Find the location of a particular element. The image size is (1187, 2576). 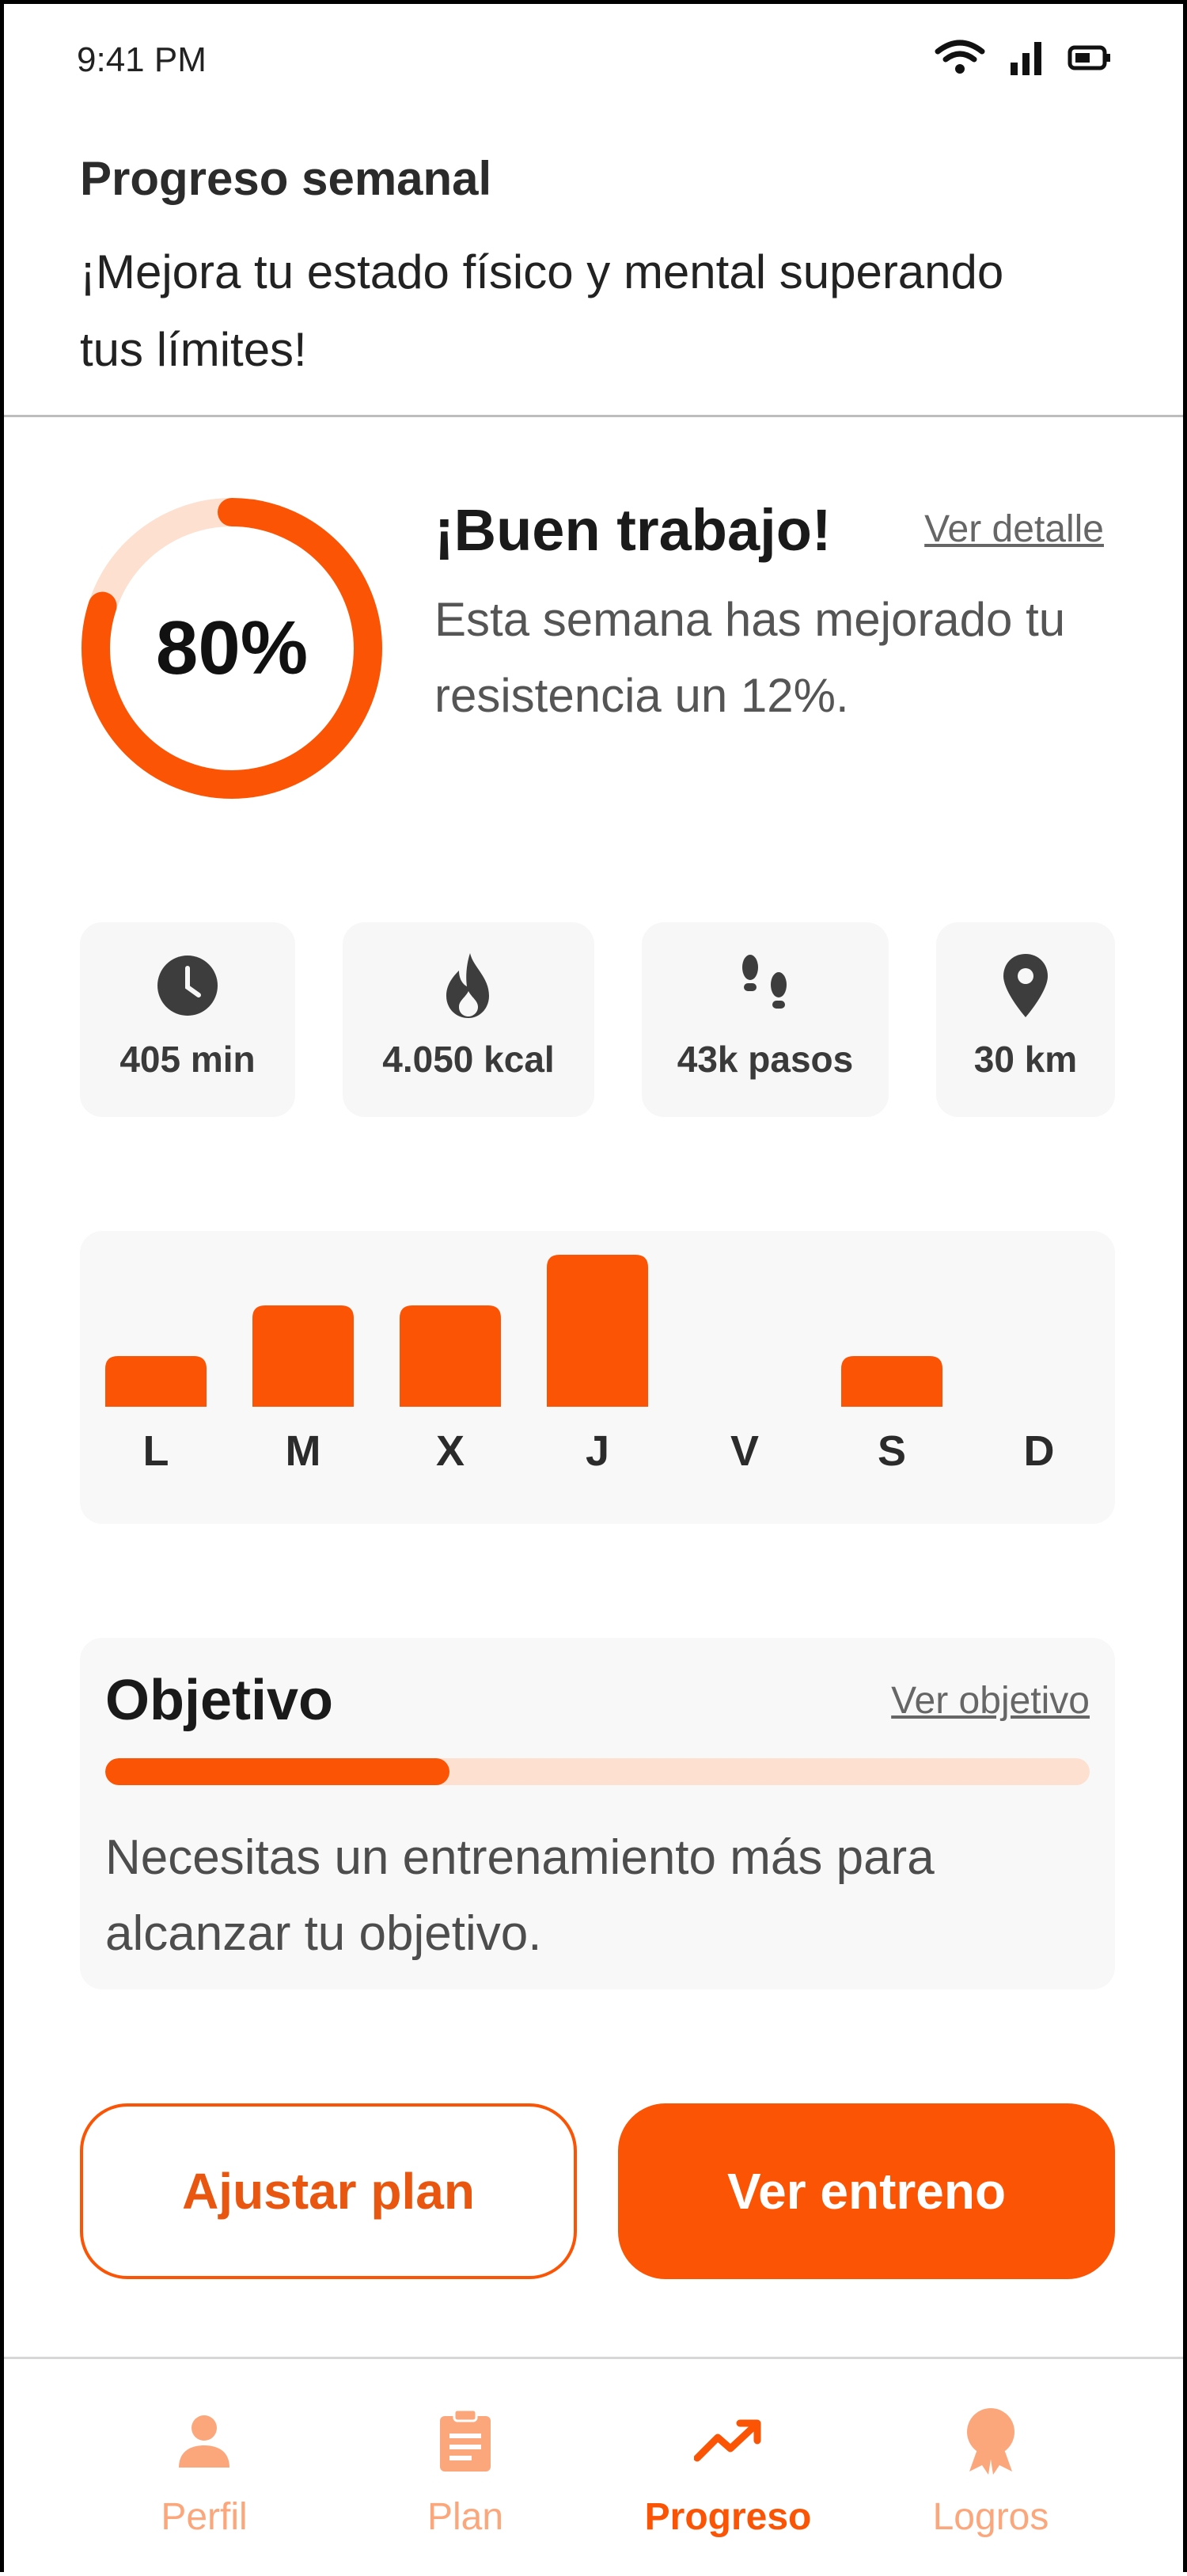

nav-item-plan: Plan is located at coordinates (465, 2466).